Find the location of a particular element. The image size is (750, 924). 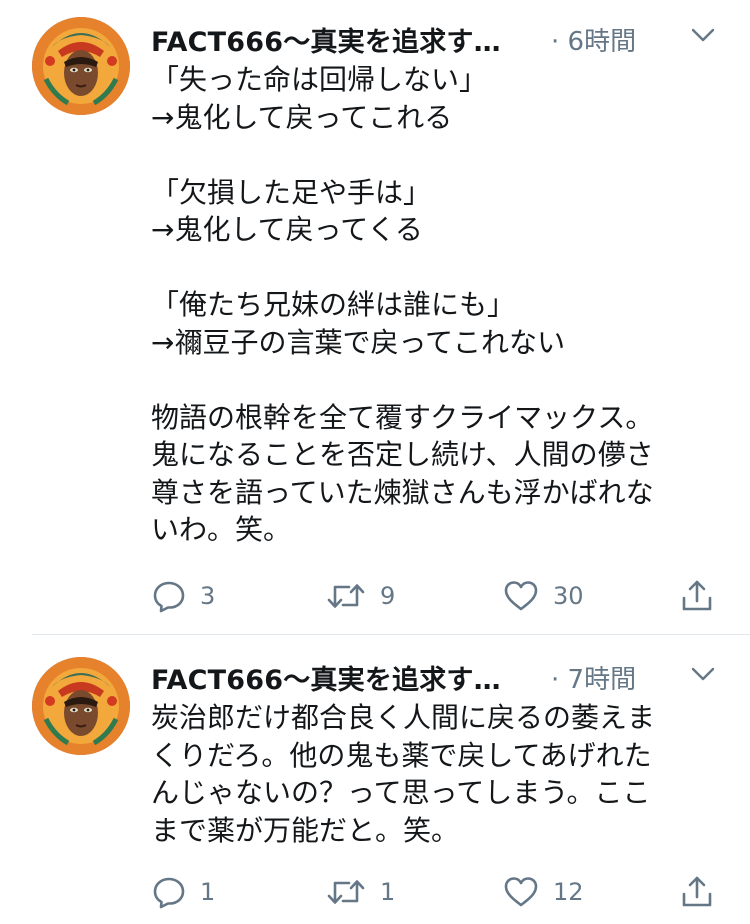

reply-button: 1 is located at coordinates (183, 892).